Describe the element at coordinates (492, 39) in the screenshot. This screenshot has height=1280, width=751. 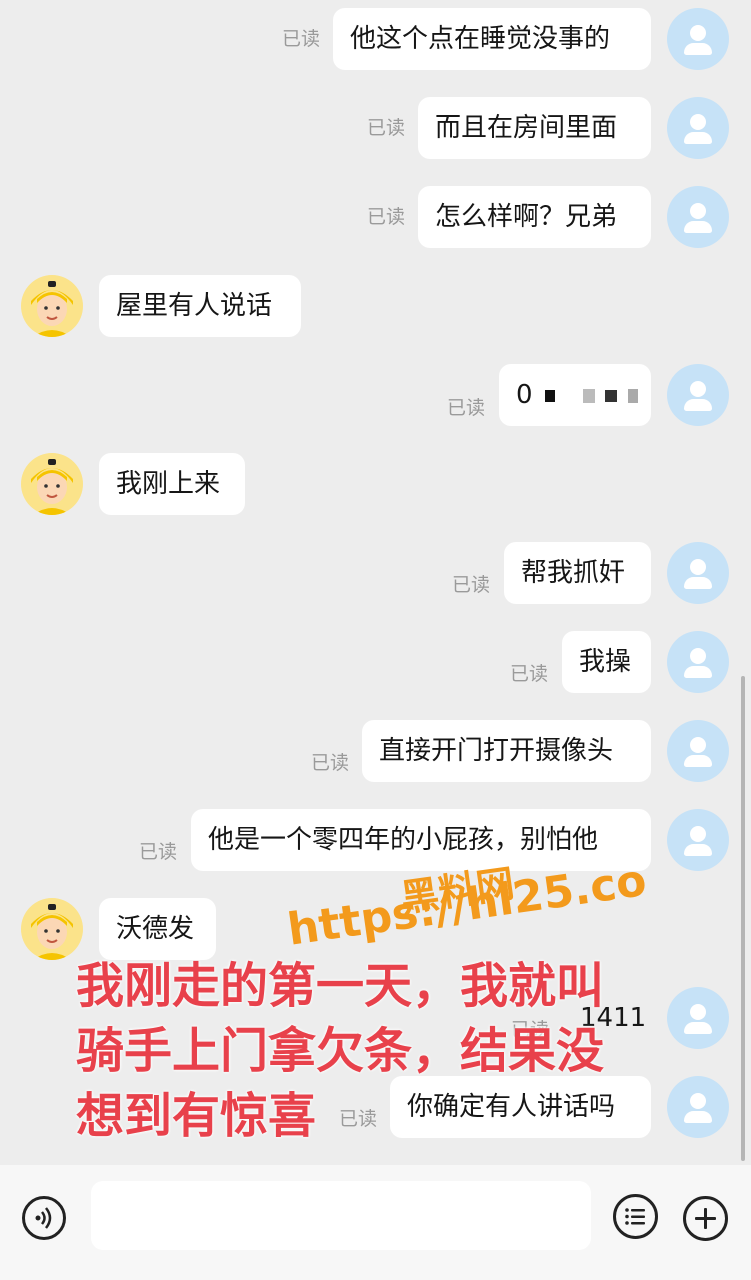
I see `message-bubble: 他这个点在睡觉没事的` at that location.